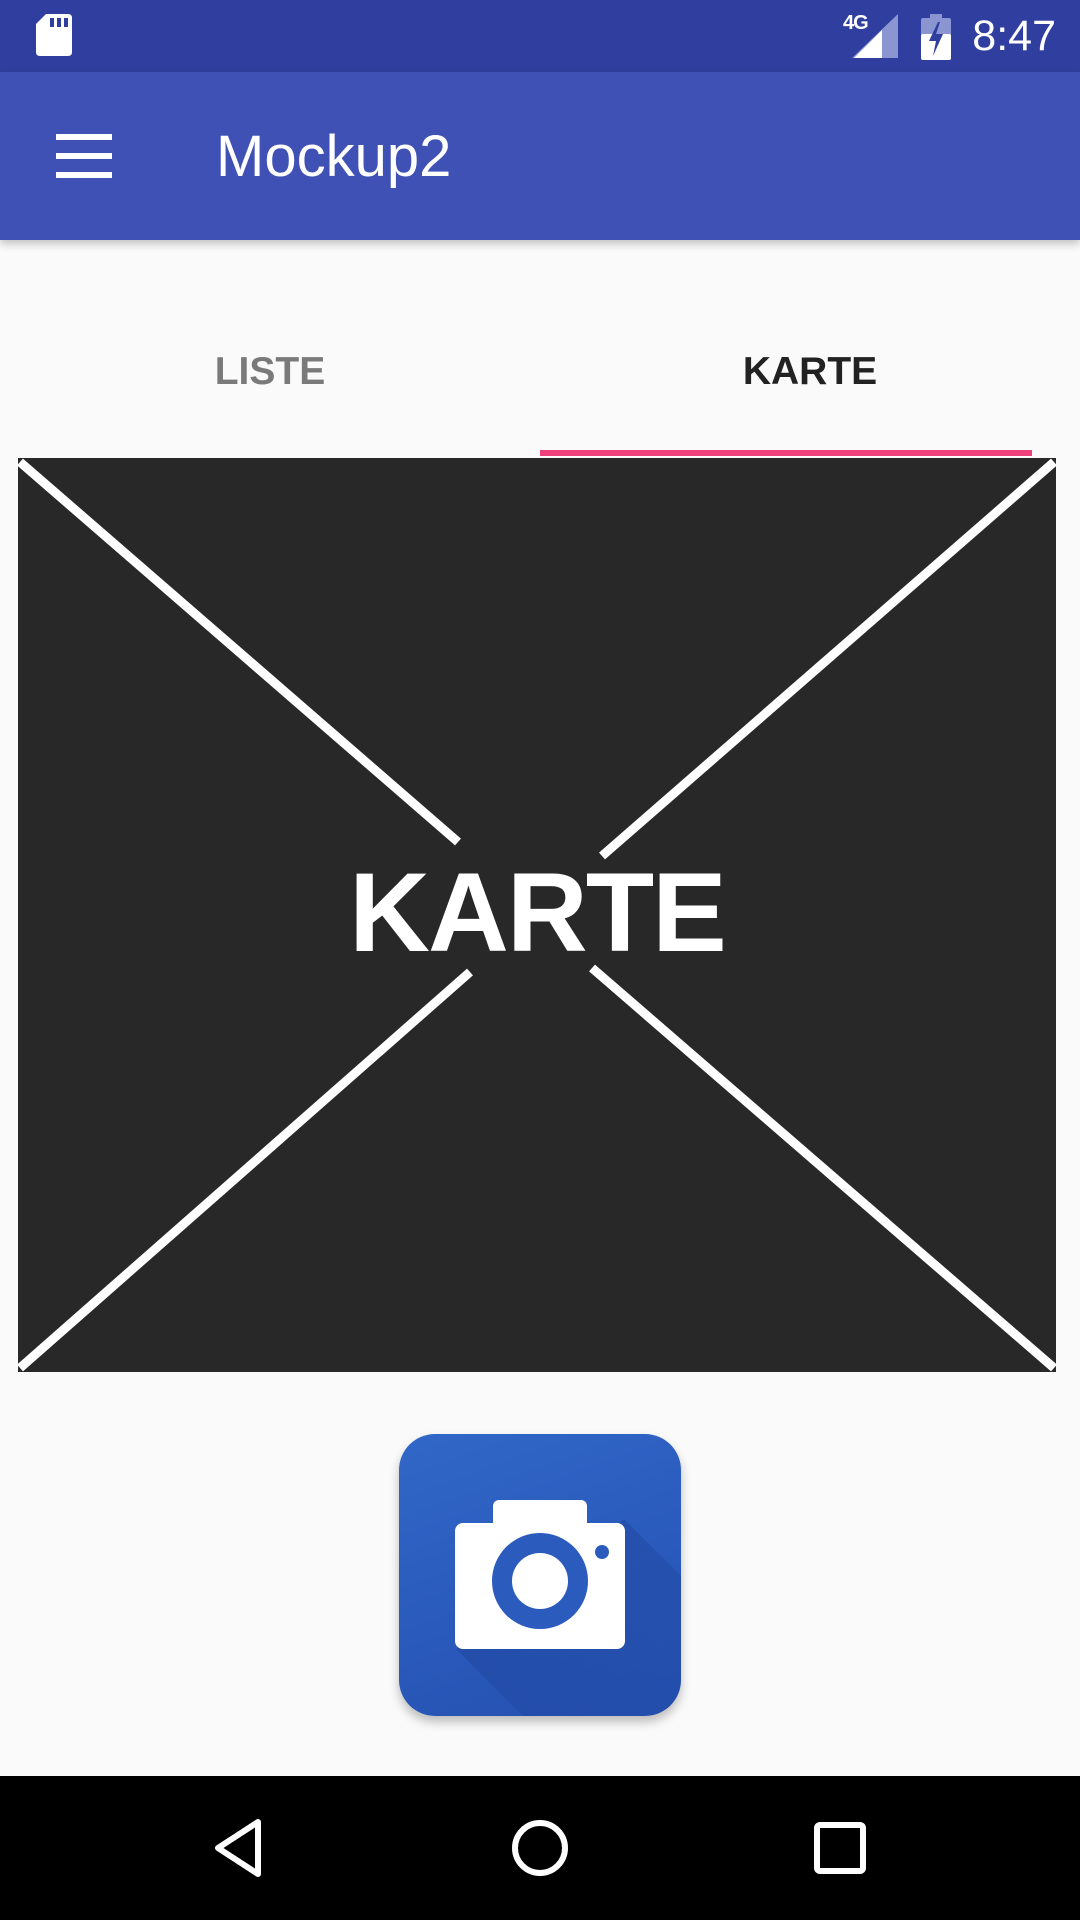 The image size is (1080, 1920). Describe the element at coordinates (270, 348) in the screenshot. I see `tab-liste: LISTE` at that location.